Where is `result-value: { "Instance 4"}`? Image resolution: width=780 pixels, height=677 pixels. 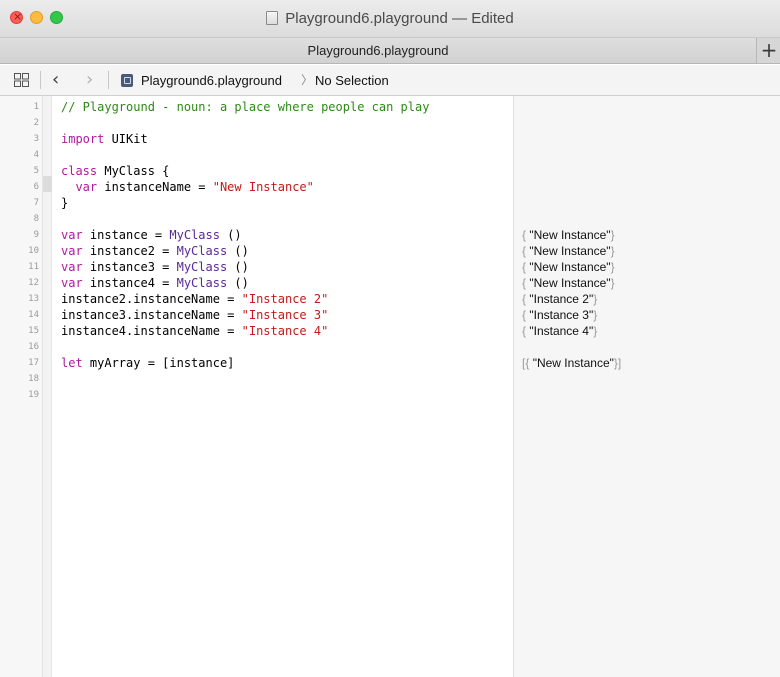 result-value: { "Instance 4"} is located at coordinates (559, 331).